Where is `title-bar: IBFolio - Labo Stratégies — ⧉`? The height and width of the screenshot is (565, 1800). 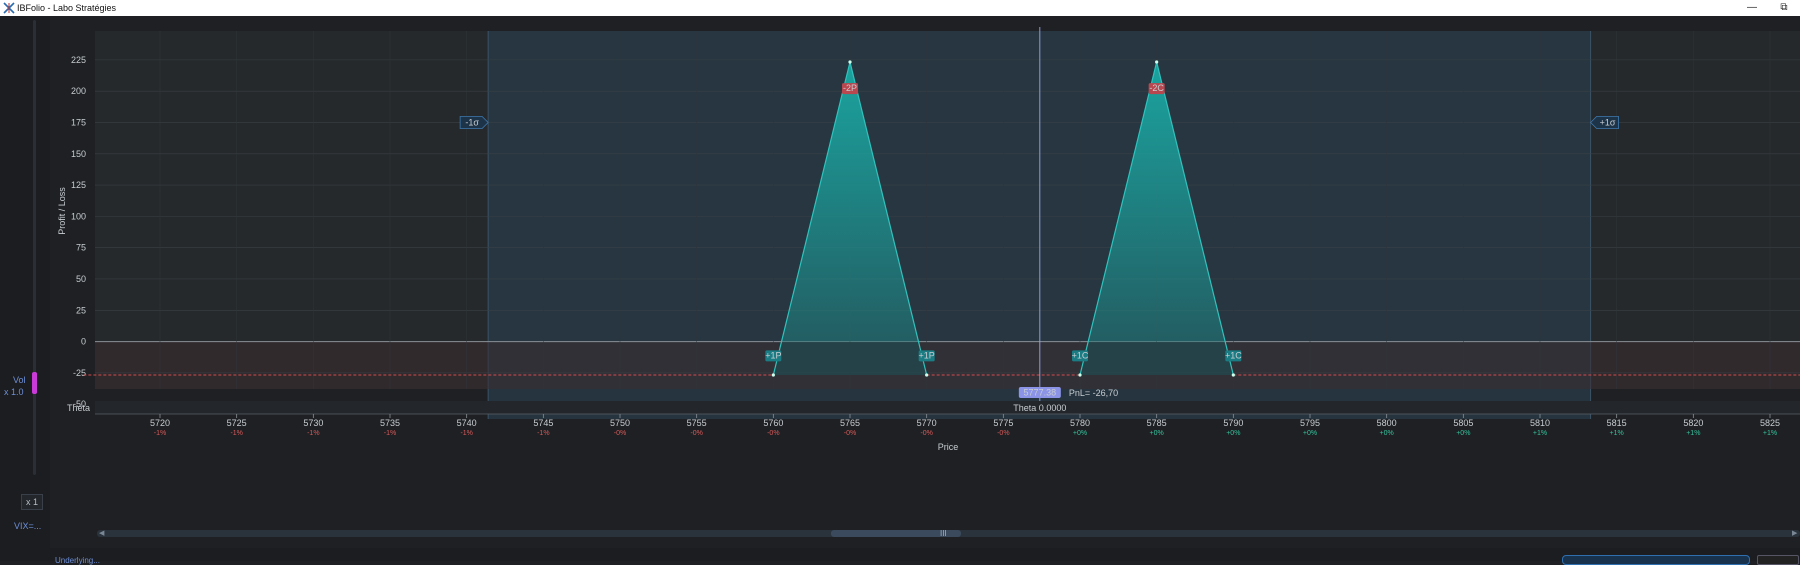 title-bar: IBFolio - Labo Stratégies — ⧉ is located at coordinates (900, 8).